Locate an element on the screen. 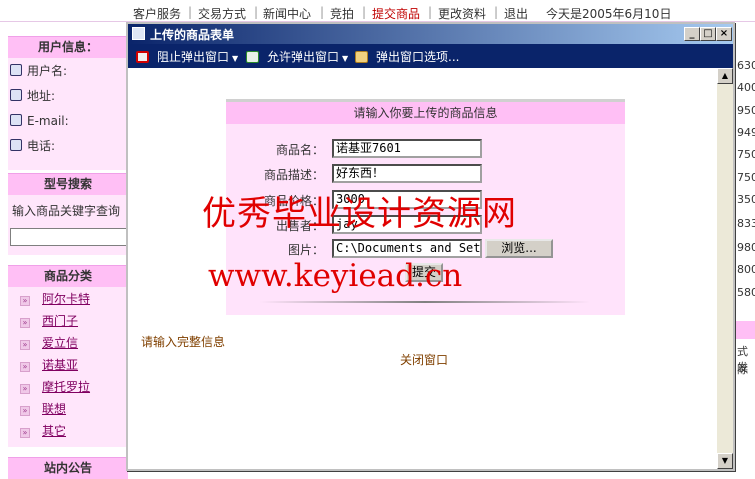 The width and height of the screenshot is (755, 479). price-value: 980 is located at coordinates (746, 247).